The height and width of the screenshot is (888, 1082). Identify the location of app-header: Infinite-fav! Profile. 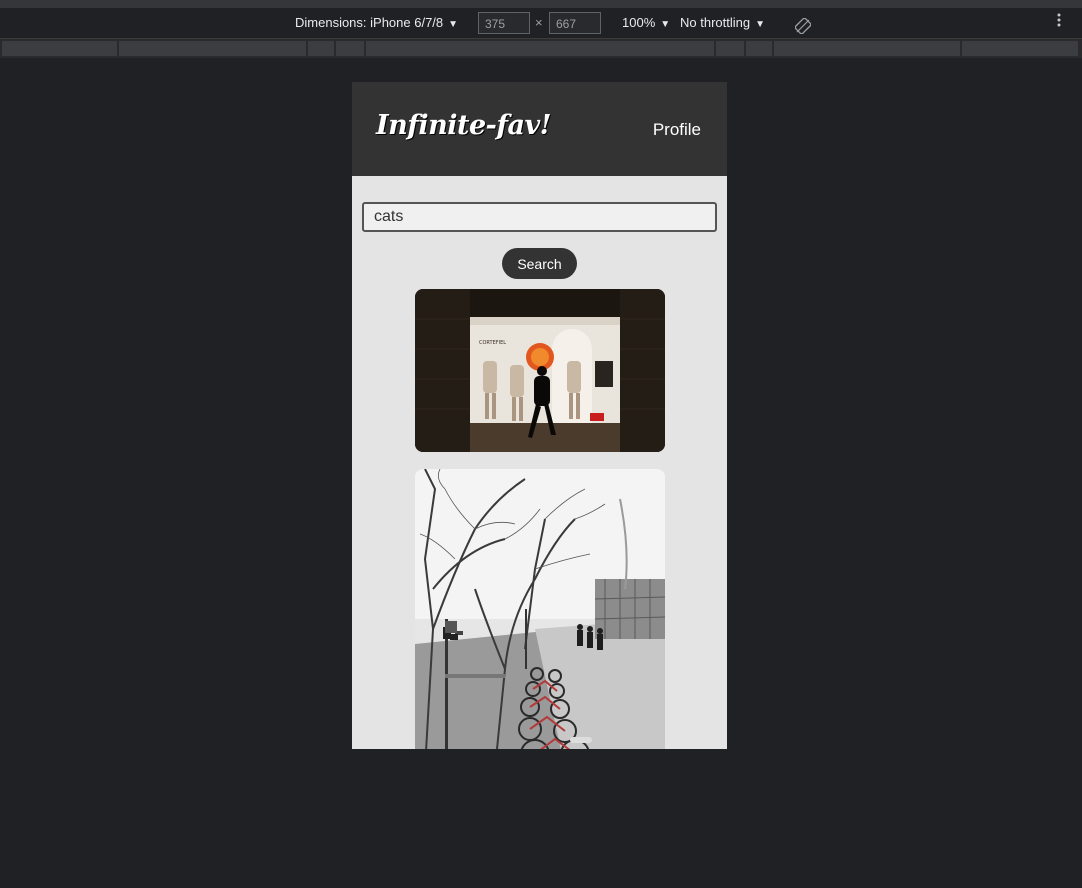
(539, 129).